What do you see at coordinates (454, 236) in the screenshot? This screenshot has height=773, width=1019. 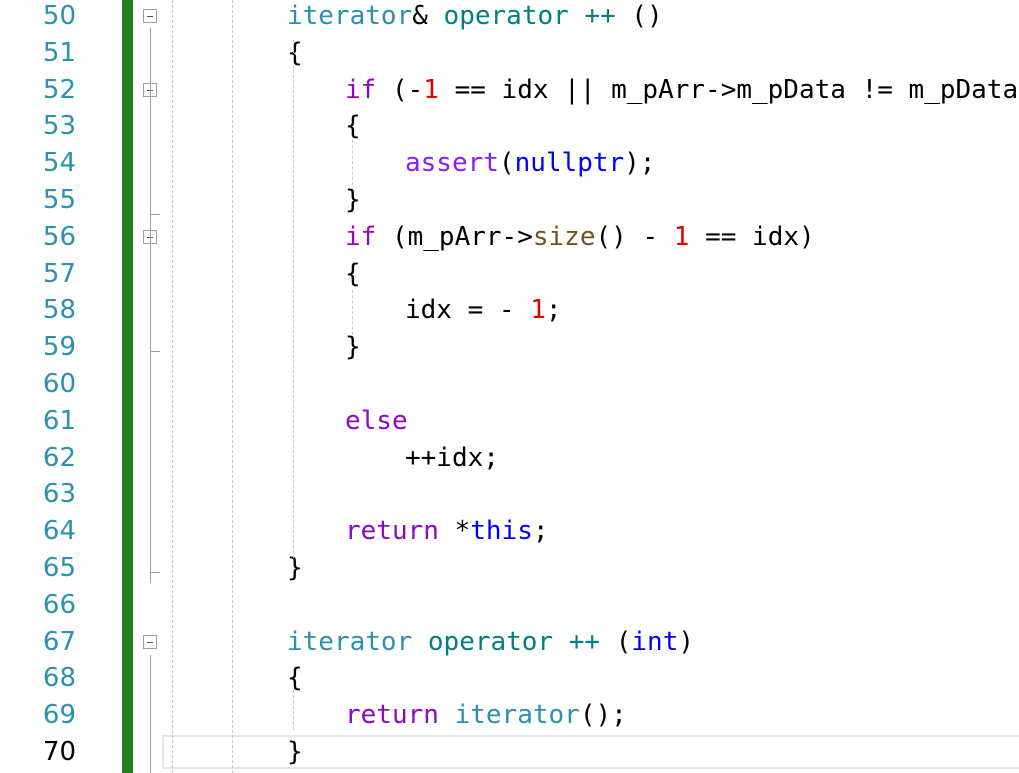 I see `code-token: (m_pArr->` at bounding box center [454, 236].